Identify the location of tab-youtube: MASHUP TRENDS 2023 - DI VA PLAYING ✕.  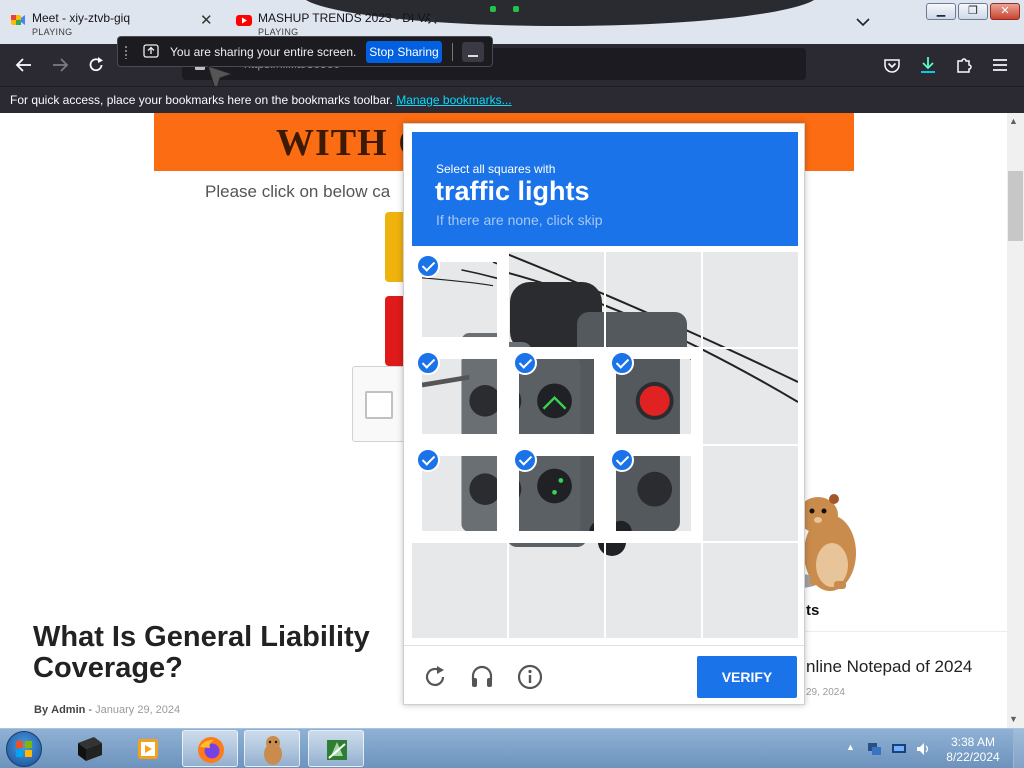
(337, 22).